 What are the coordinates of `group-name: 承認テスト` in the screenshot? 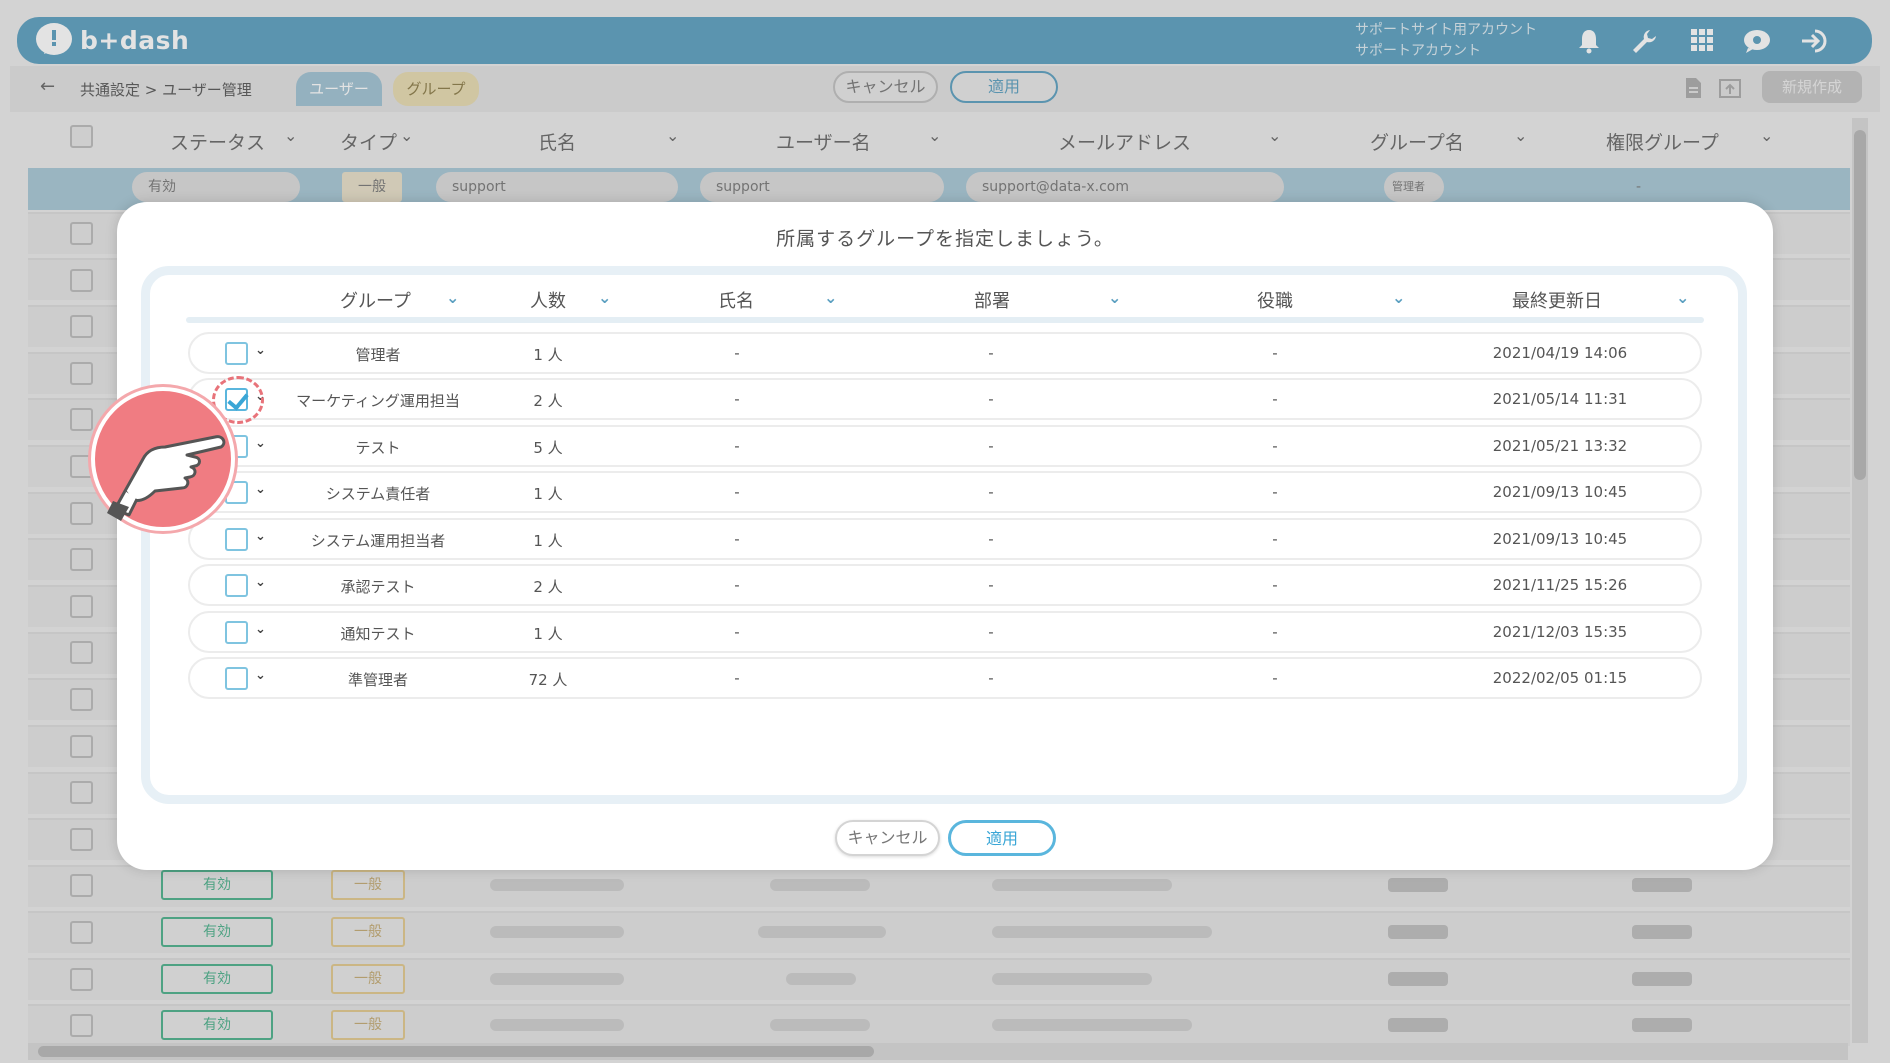 It's located at (378, 587).